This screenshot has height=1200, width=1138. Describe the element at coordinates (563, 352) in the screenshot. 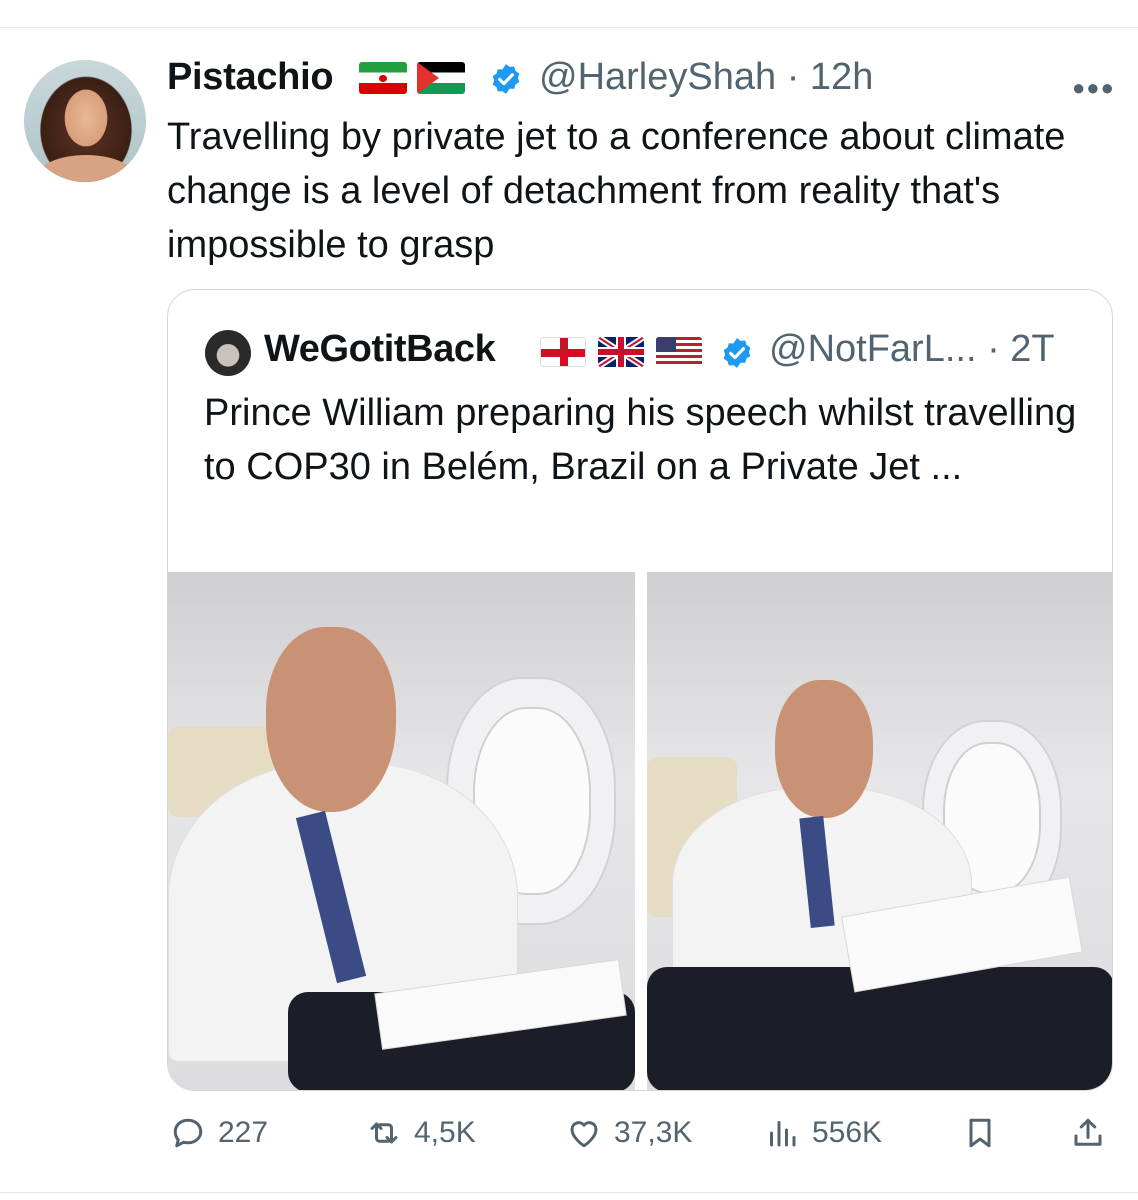

I see `england-flag-icon` at that location.